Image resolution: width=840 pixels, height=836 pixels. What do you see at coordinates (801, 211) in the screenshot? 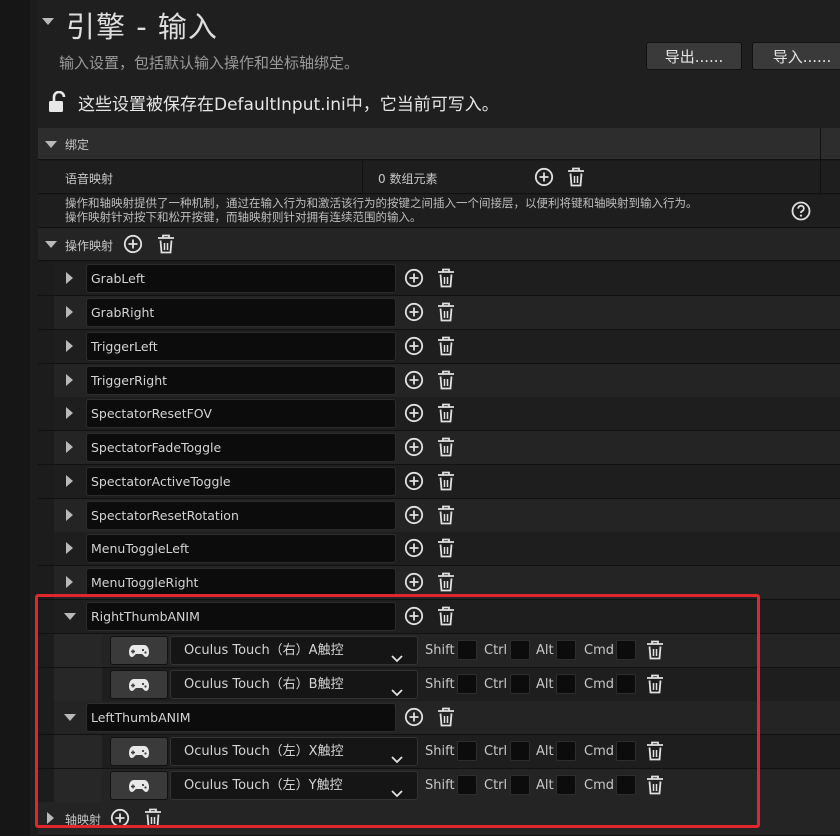
I see `help-icon` at bounding box center [801, 211].